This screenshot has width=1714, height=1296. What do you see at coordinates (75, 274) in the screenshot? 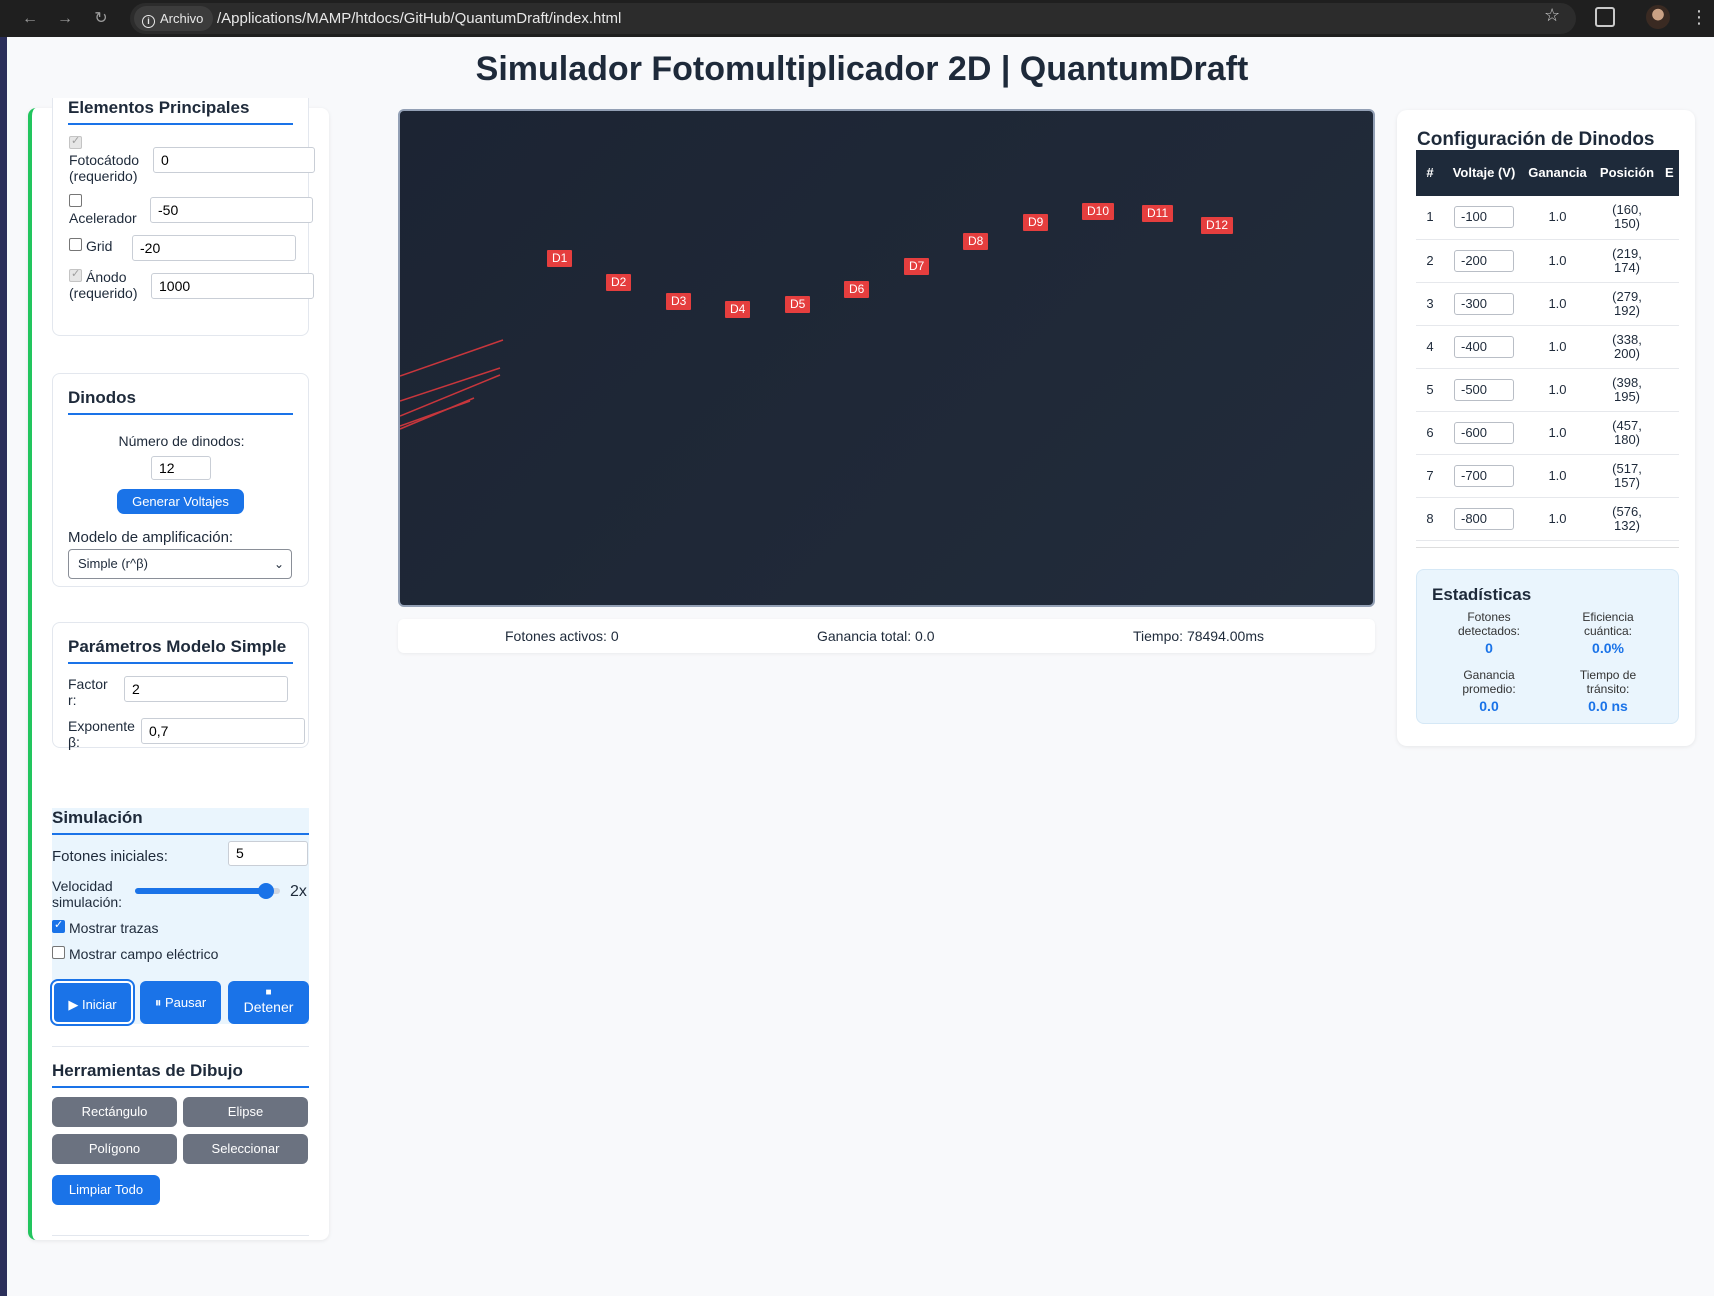
I see `anode-checkbox` at bounding box center [75, 274].